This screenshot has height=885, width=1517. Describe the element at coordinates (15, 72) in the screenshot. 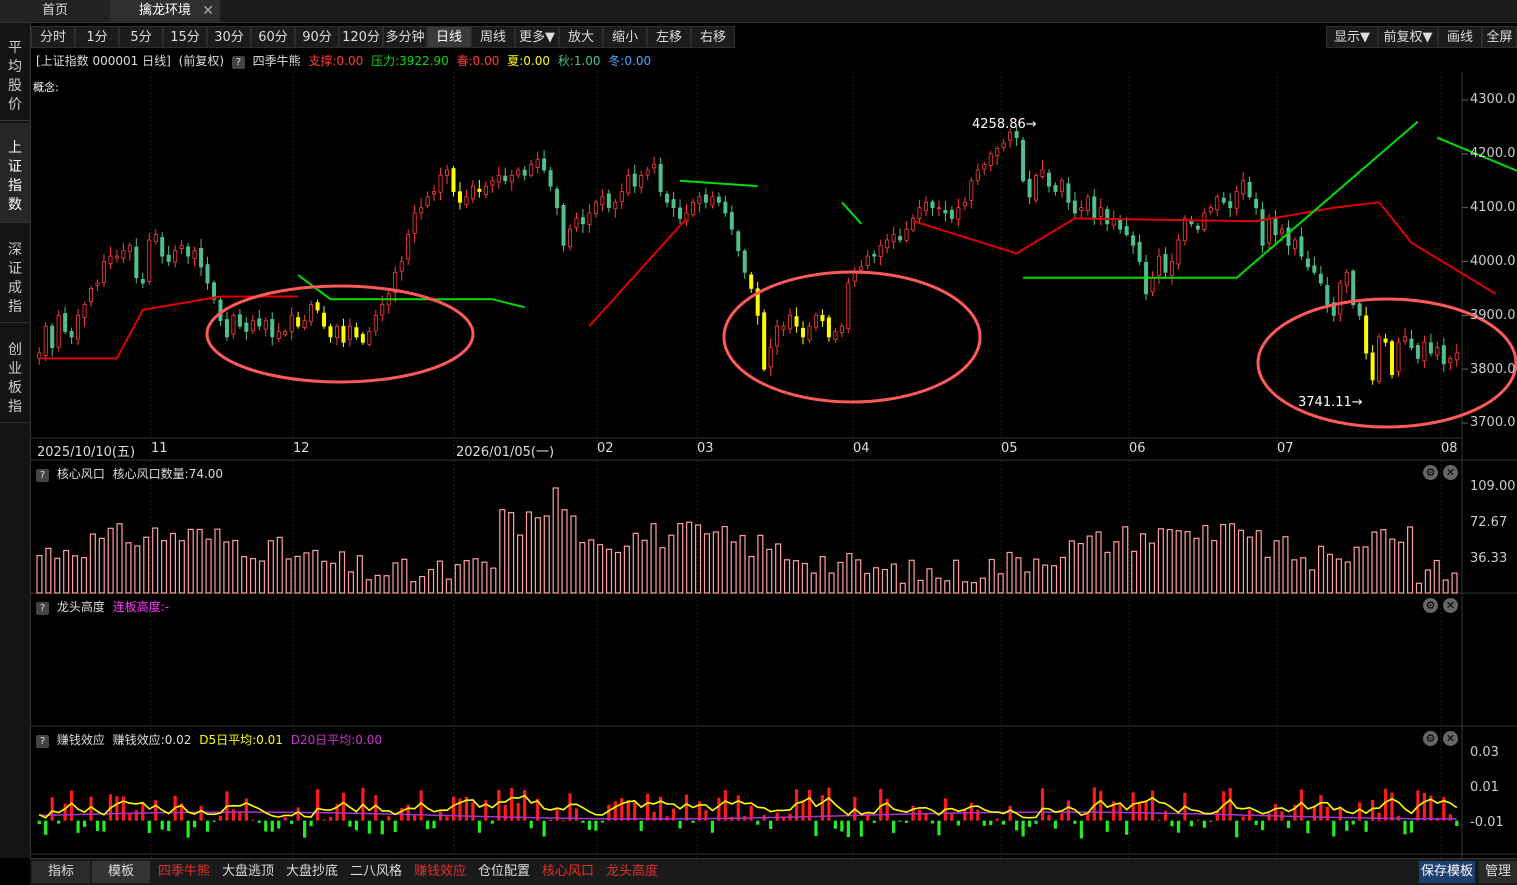

I see `leftnav-avg-price: 平均股价` at that location.